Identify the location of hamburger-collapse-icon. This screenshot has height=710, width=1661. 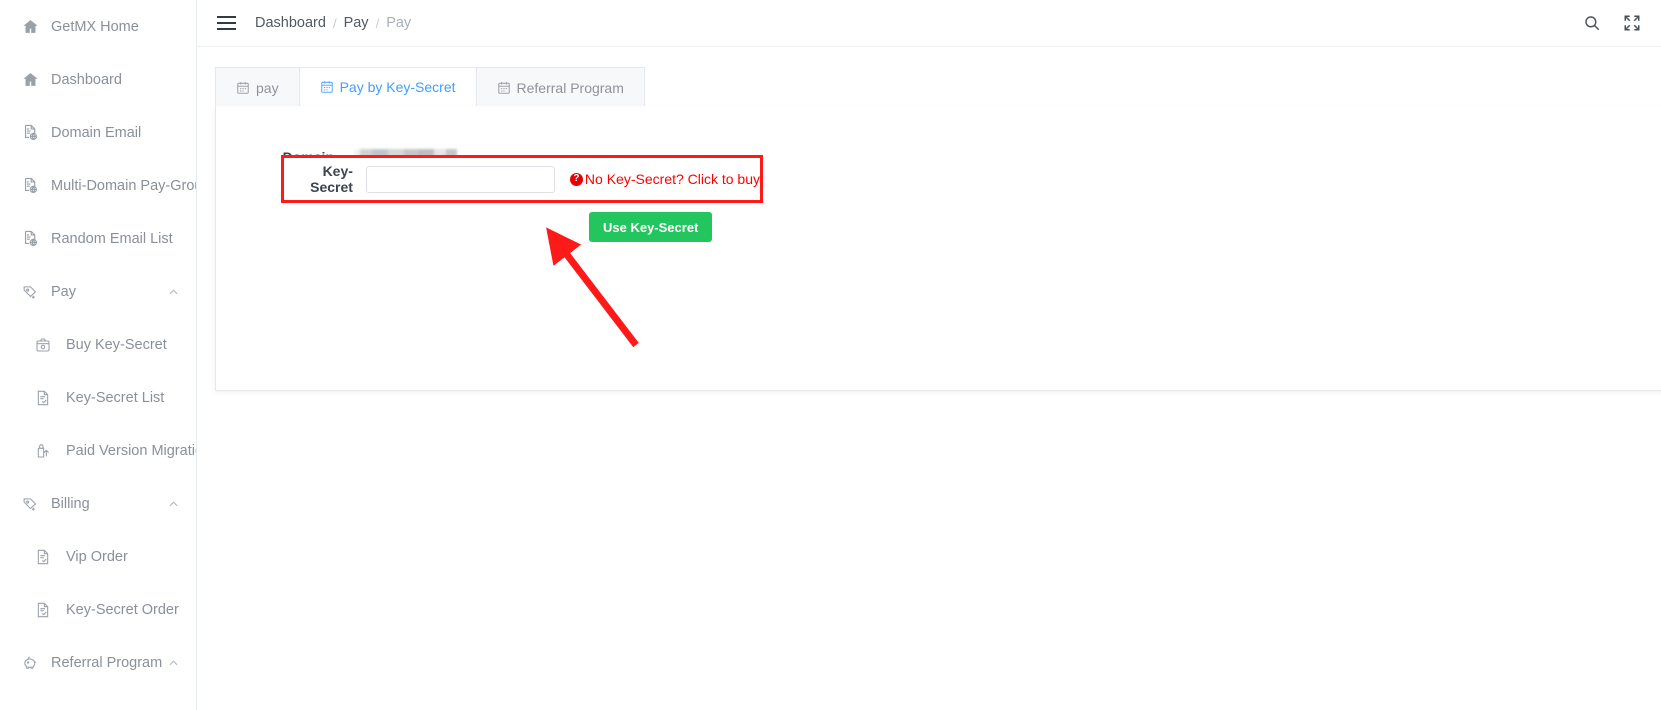
(226, 23).